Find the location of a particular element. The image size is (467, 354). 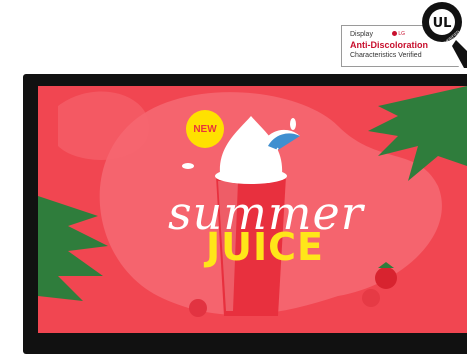

new-label: NEW is located at coordinates (205, 129).